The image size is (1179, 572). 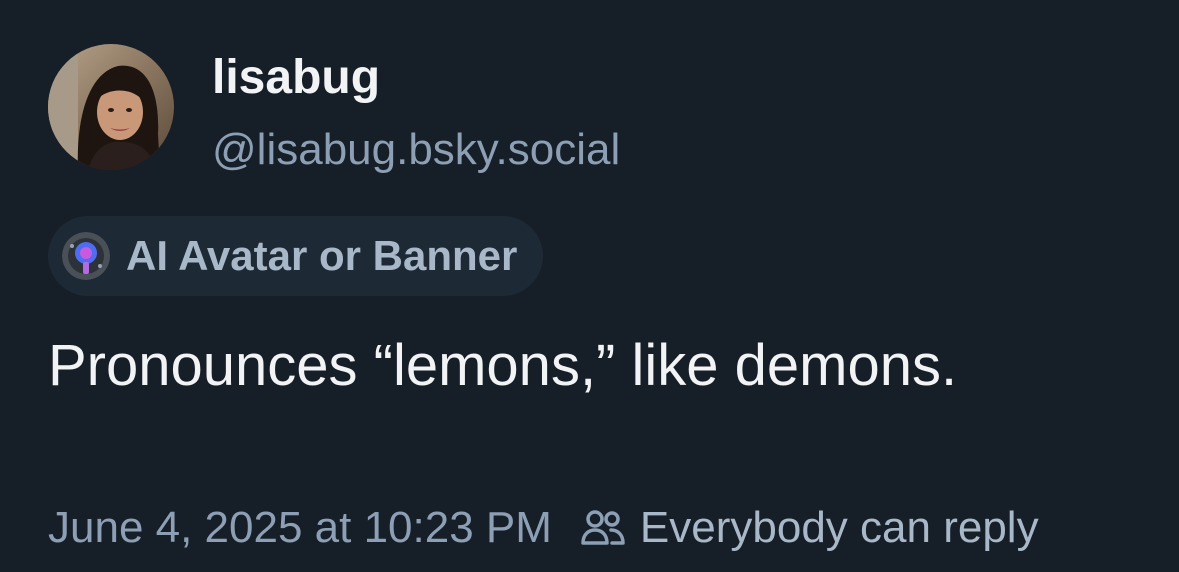 I want to click on post-body-text: Pronounces “lemons,” like demons., so click(x=503, y=365).